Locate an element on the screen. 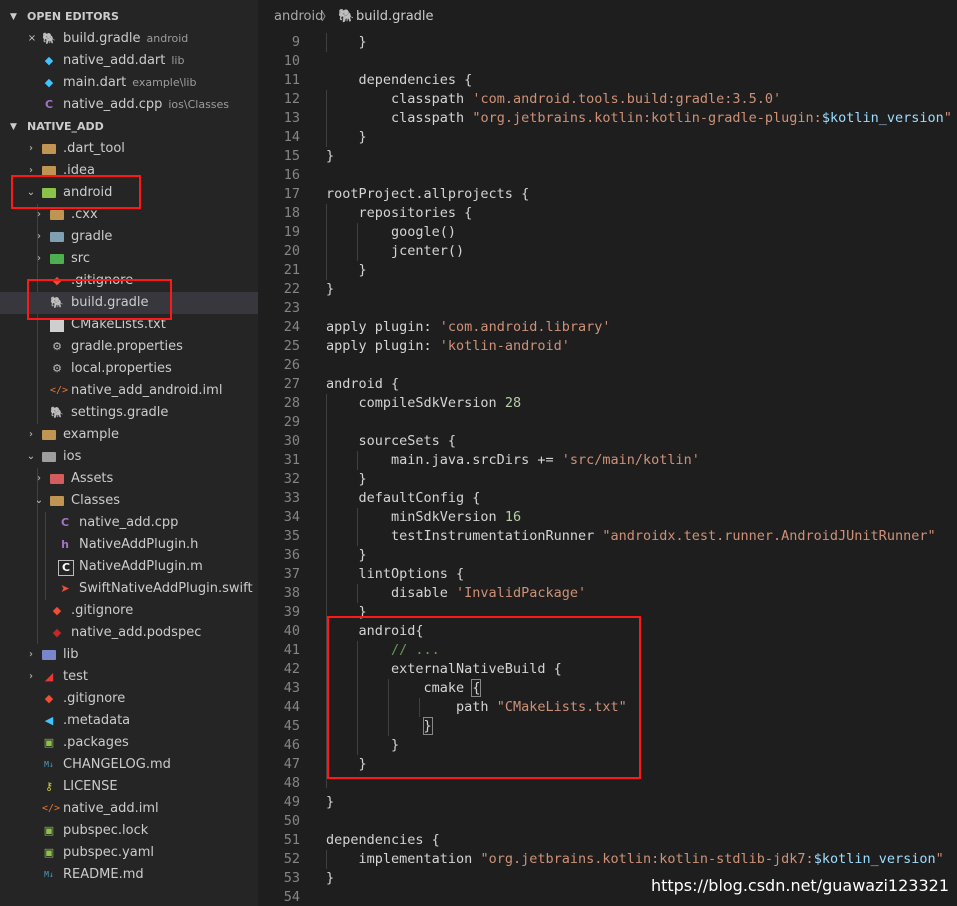 The height and width of the screenshot is (906, 957). code-line: 45 } is located at coordinates (607, 726).